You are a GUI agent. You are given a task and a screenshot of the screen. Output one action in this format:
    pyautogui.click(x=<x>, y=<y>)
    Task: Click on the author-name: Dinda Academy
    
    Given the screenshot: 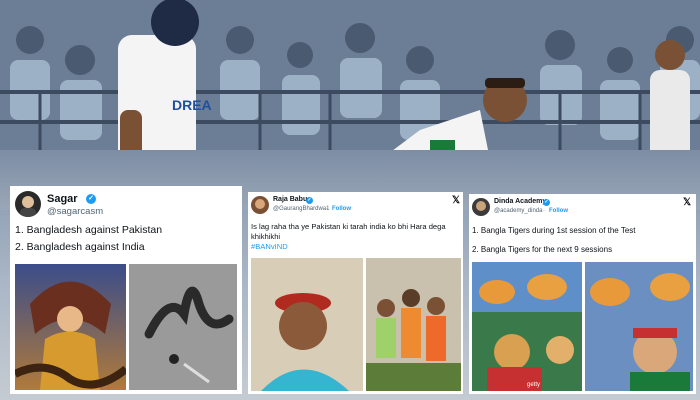 What is the action you would take?
    pyautogui.click(x=520, y=201)
    